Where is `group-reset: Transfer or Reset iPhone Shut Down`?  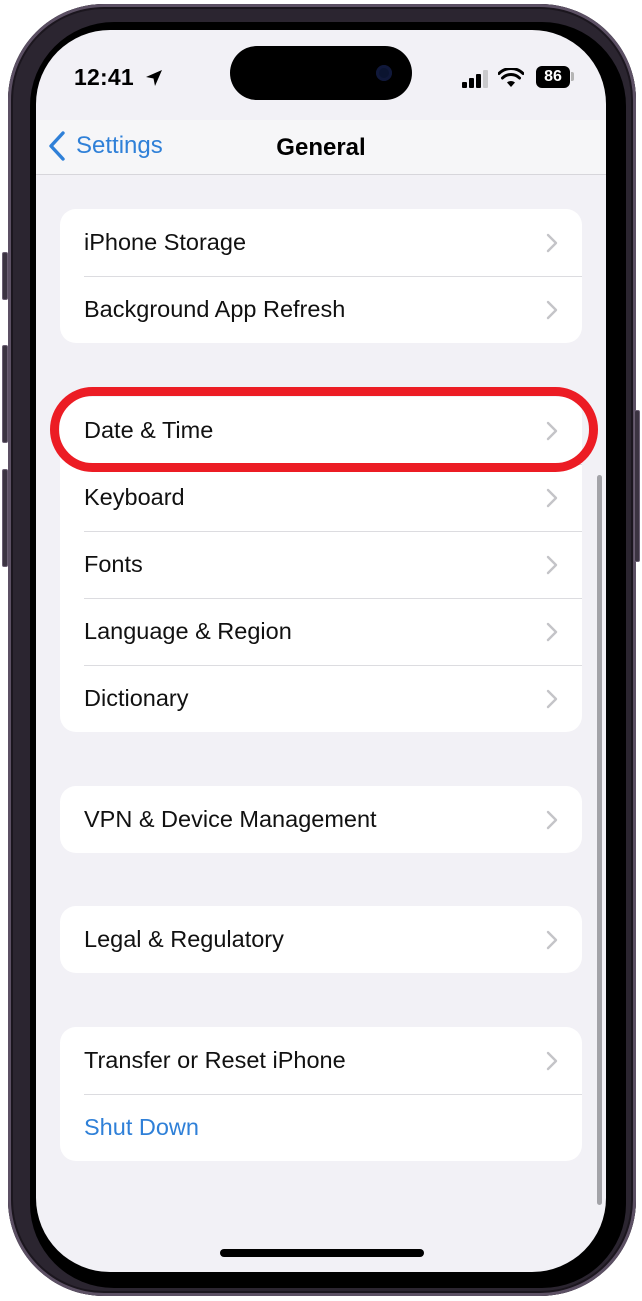
group-reset: Transfer or Reset iPhone Shut Down is located at coordinates (321, 1094).